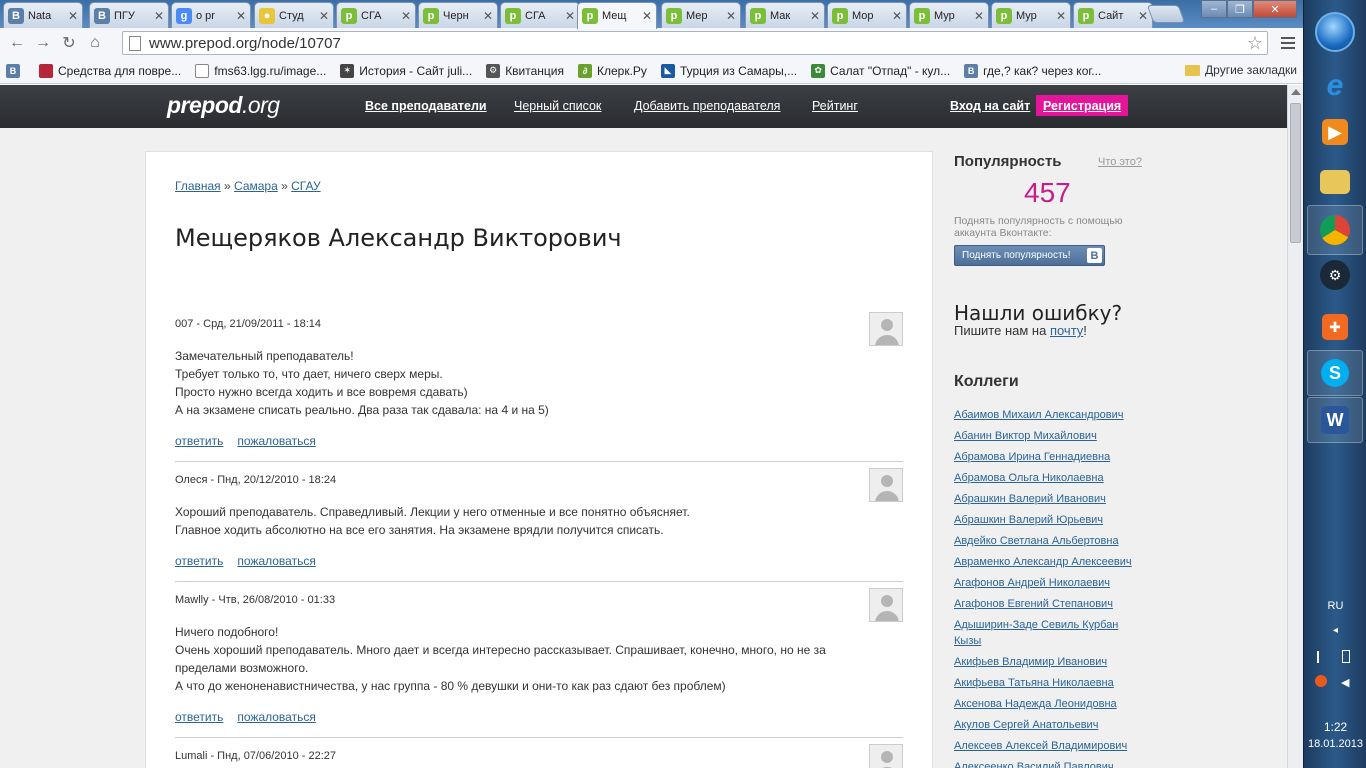  Describe the element at coordinates (1335, 606) in the screenshot. I see `language-indicator: RU` at that location.